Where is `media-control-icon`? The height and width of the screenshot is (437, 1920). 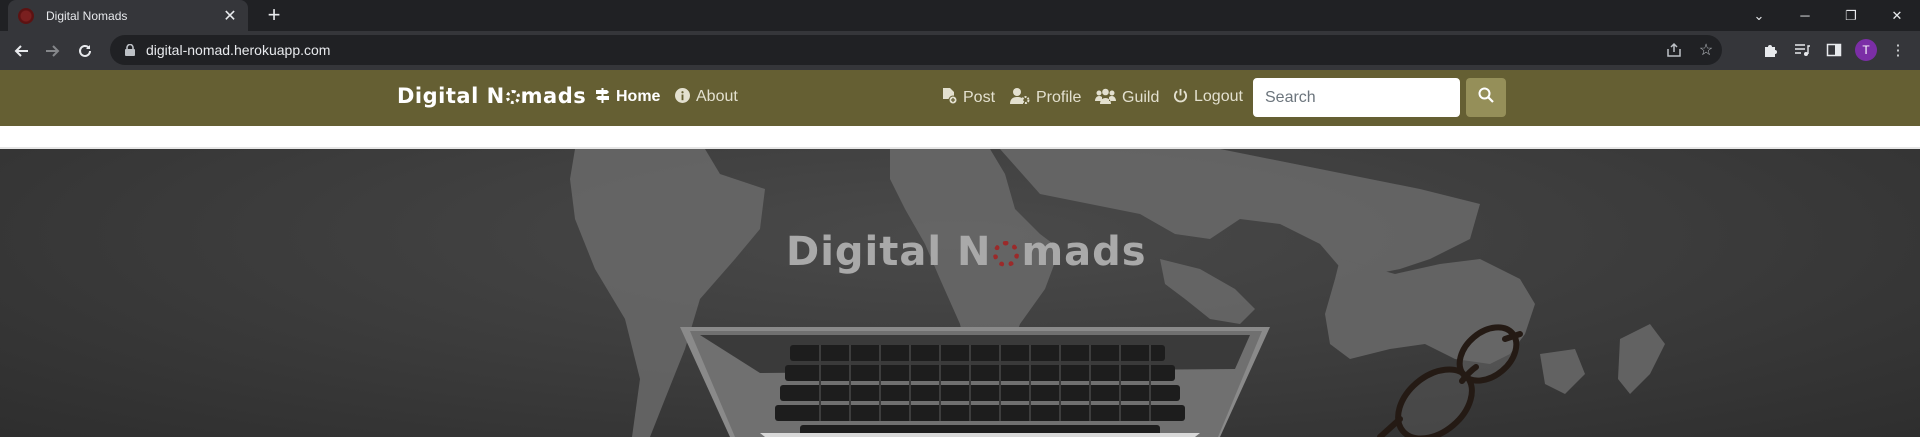 media-control-icon is located at coordinates (1802, 50).